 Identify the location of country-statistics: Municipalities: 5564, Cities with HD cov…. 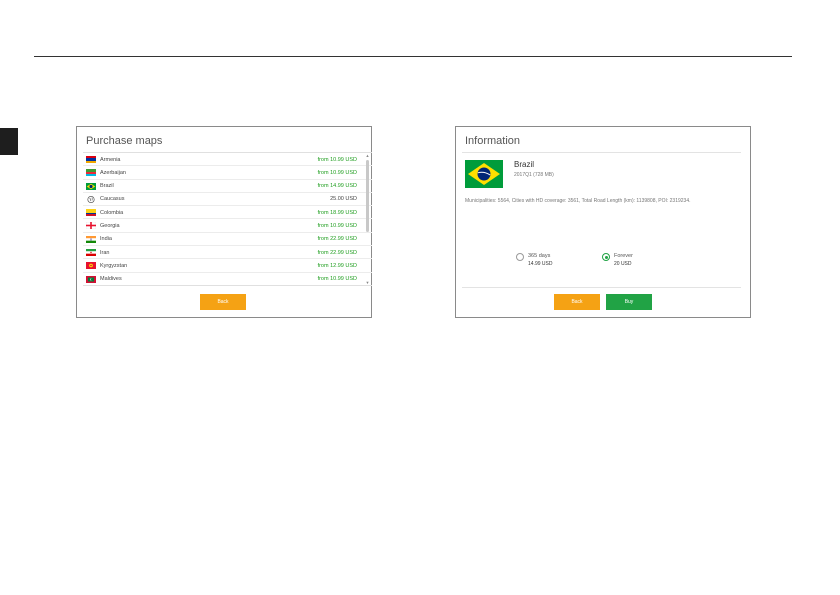
(578, 201).